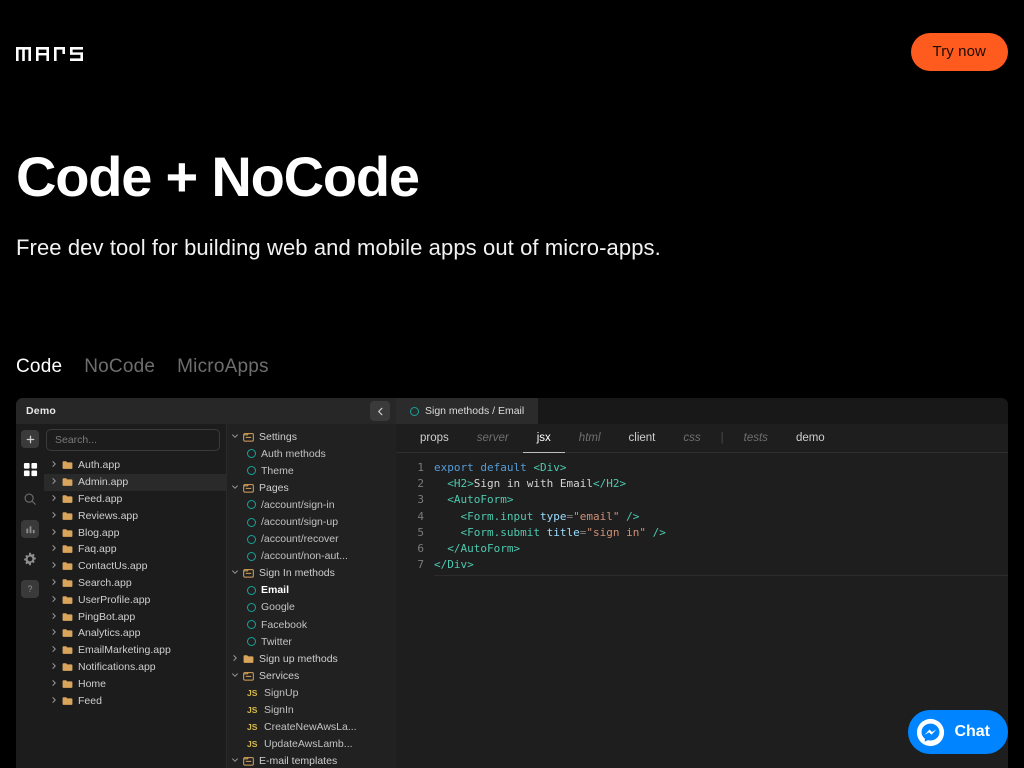  I want to click on tree-row: Pages, so click(311, 487).